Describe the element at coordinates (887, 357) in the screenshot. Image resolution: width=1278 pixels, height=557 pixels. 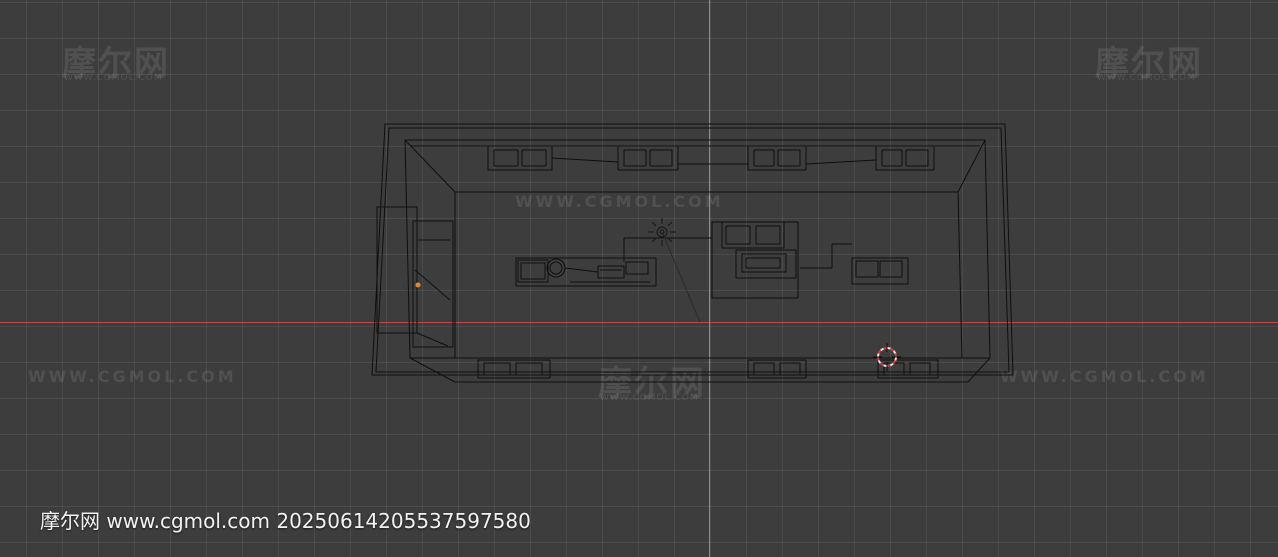
I see `3d-cursor-icon` at that location.